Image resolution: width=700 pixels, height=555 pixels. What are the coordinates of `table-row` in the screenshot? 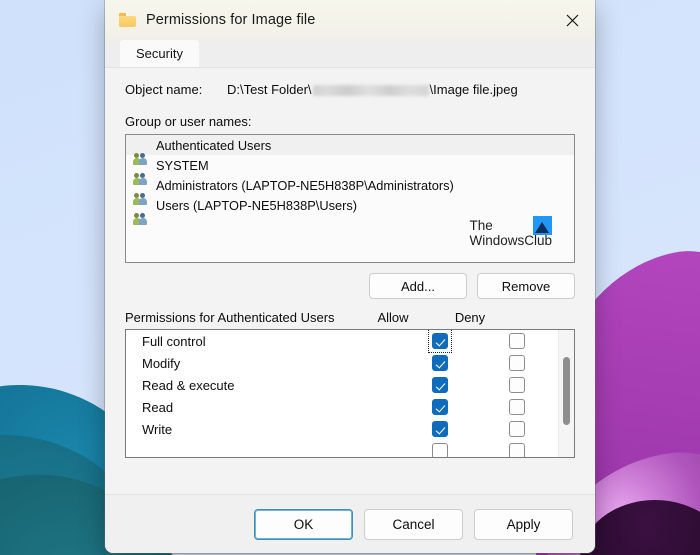 It's located at (350, 448).